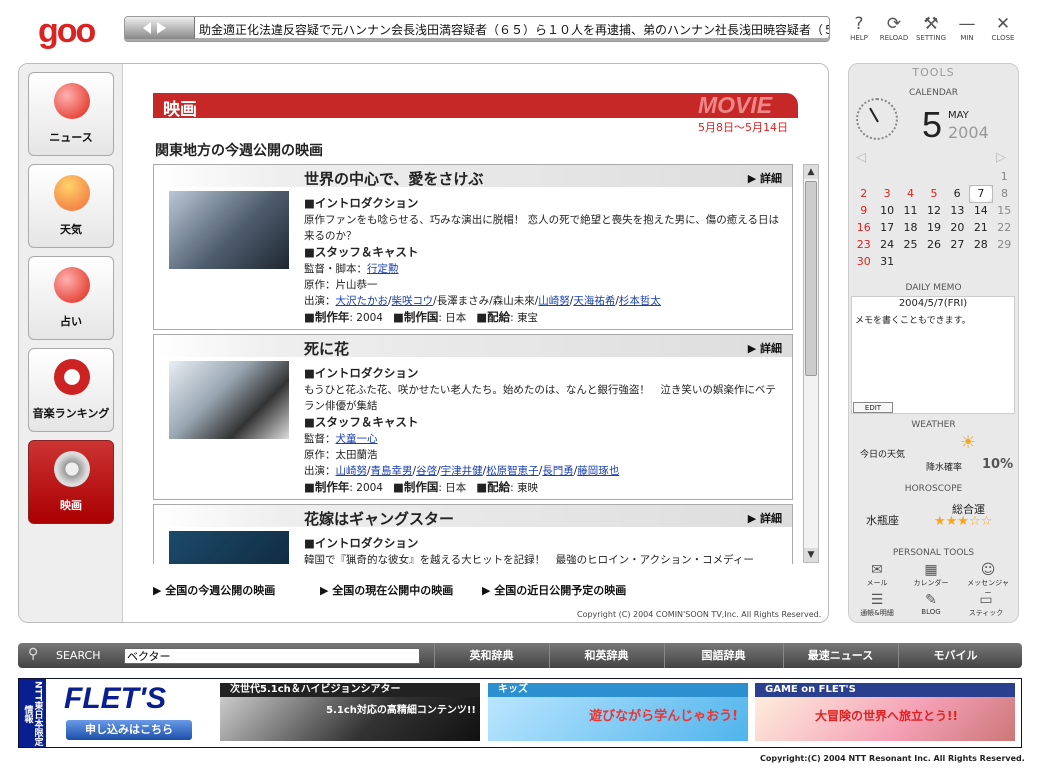 The image size is (1040, 780). I want to click on memo-text: メモを書くこともできます。, so click(933, 319).